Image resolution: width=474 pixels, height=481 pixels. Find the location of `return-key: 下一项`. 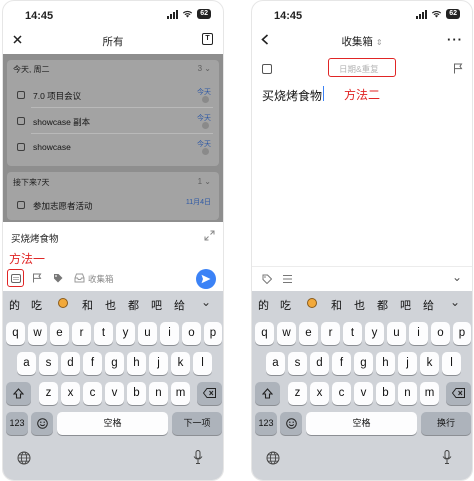

return-key: 下一项 is located at coordinates (197, 423).